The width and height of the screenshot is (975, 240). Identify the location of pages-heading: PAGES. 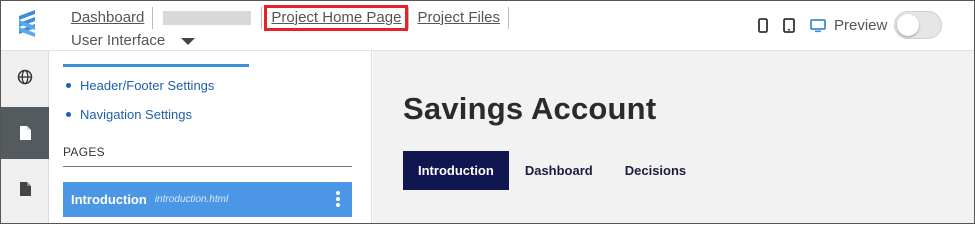
(207, 156).